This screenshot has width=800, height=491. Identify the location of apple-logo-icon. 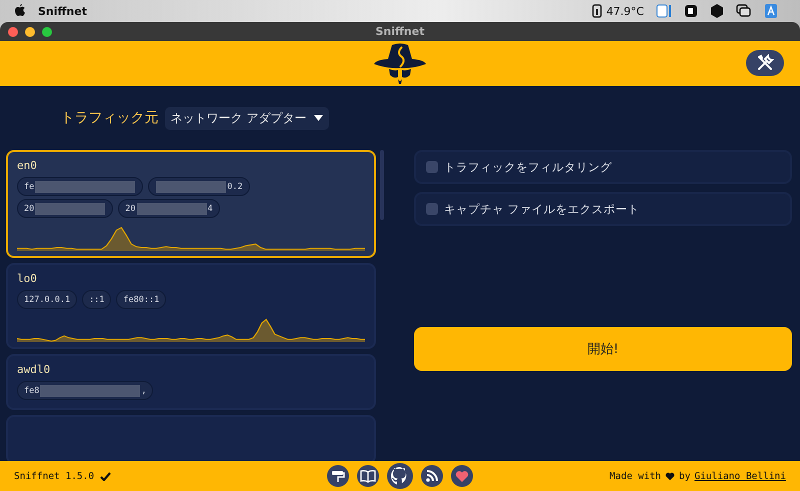
(20, 11).